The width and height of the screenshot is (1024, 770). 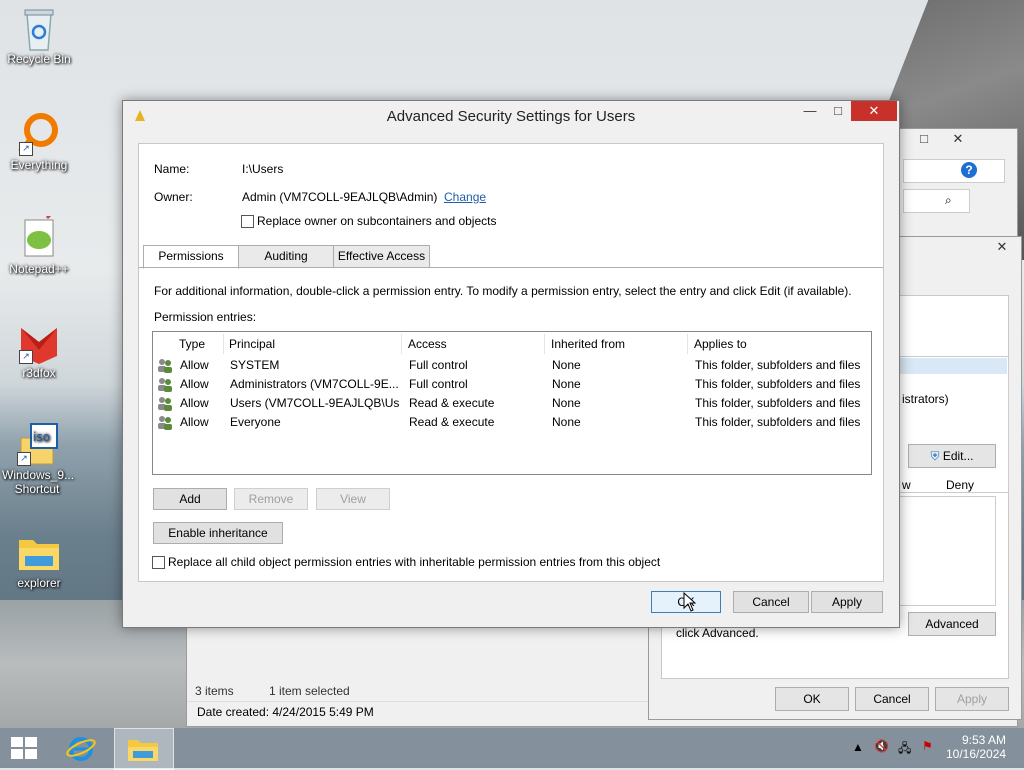 What do you see at coordinates (263, 169) in the screenshot?
I see `name-value: I:\Users` at bounding box center [263, 169].